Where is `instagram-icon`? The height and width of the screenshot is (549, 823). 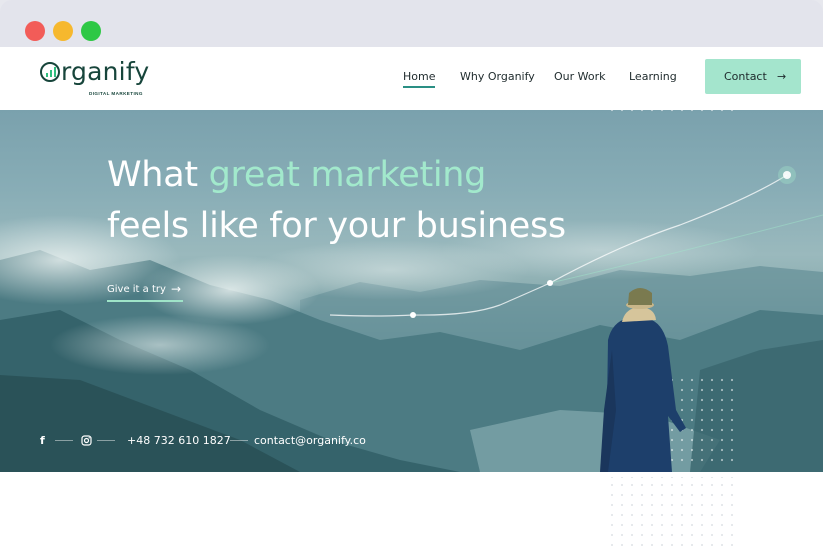 instagram-icon is located at coordinates (86, 441).